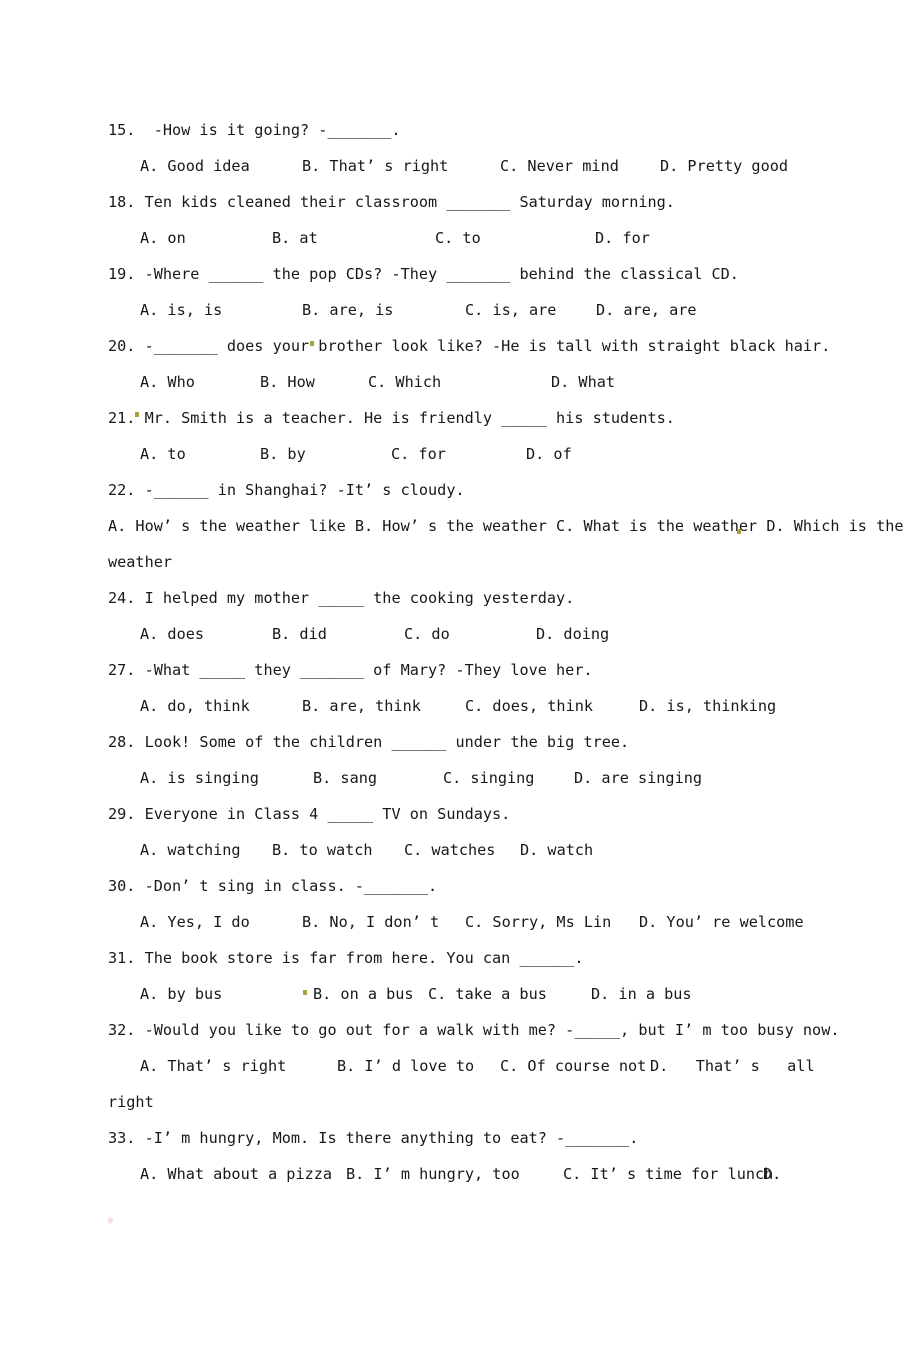 This screenshot has width=920, height=1372. I want to click on option-33-d: D., so click(772, 1174).